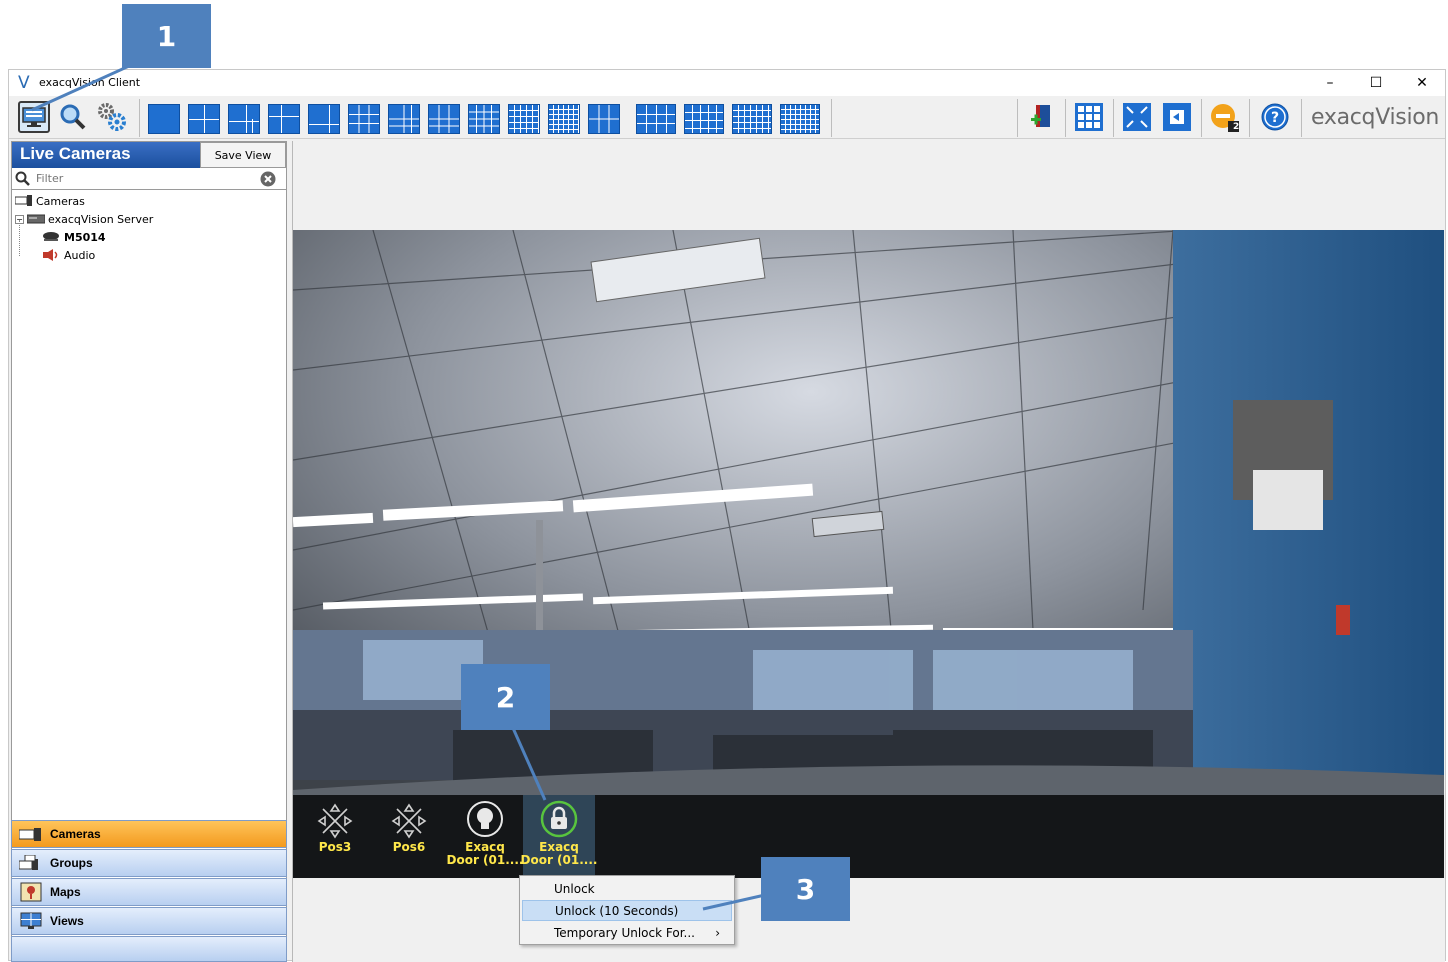 The width and height of the screenshot is (1448, 962). Describe the element at coordinates (364, 119) in the screenshot. I see `layout-3x3-button` at that location.